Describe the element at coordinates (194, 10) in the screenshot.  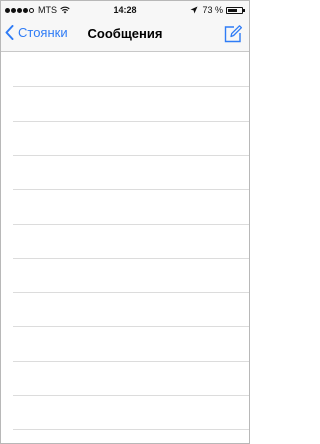
I see `location-arrow-icon` at that location.